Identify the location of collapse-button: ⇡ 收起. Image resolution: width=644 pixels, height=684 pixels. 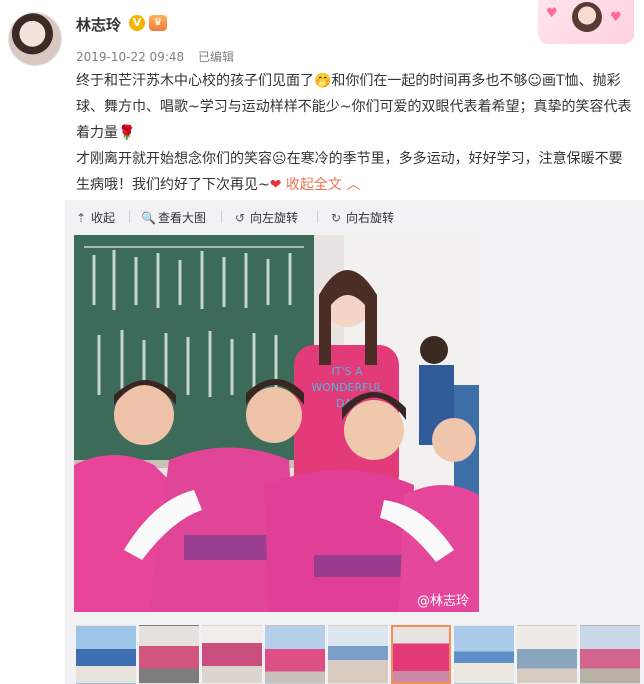
(94, 217).